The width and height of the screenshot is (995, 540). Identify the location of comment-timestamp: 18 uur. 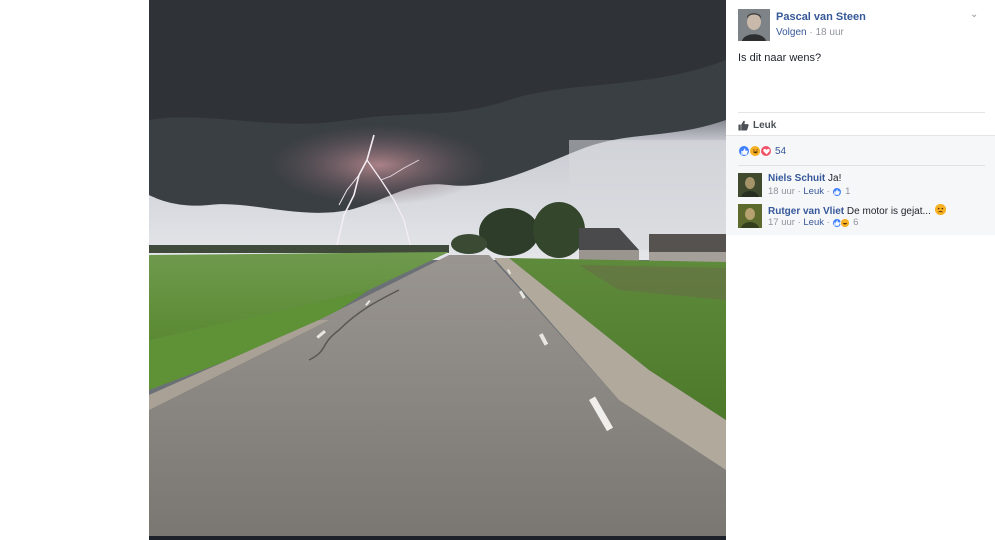
(781, 191).